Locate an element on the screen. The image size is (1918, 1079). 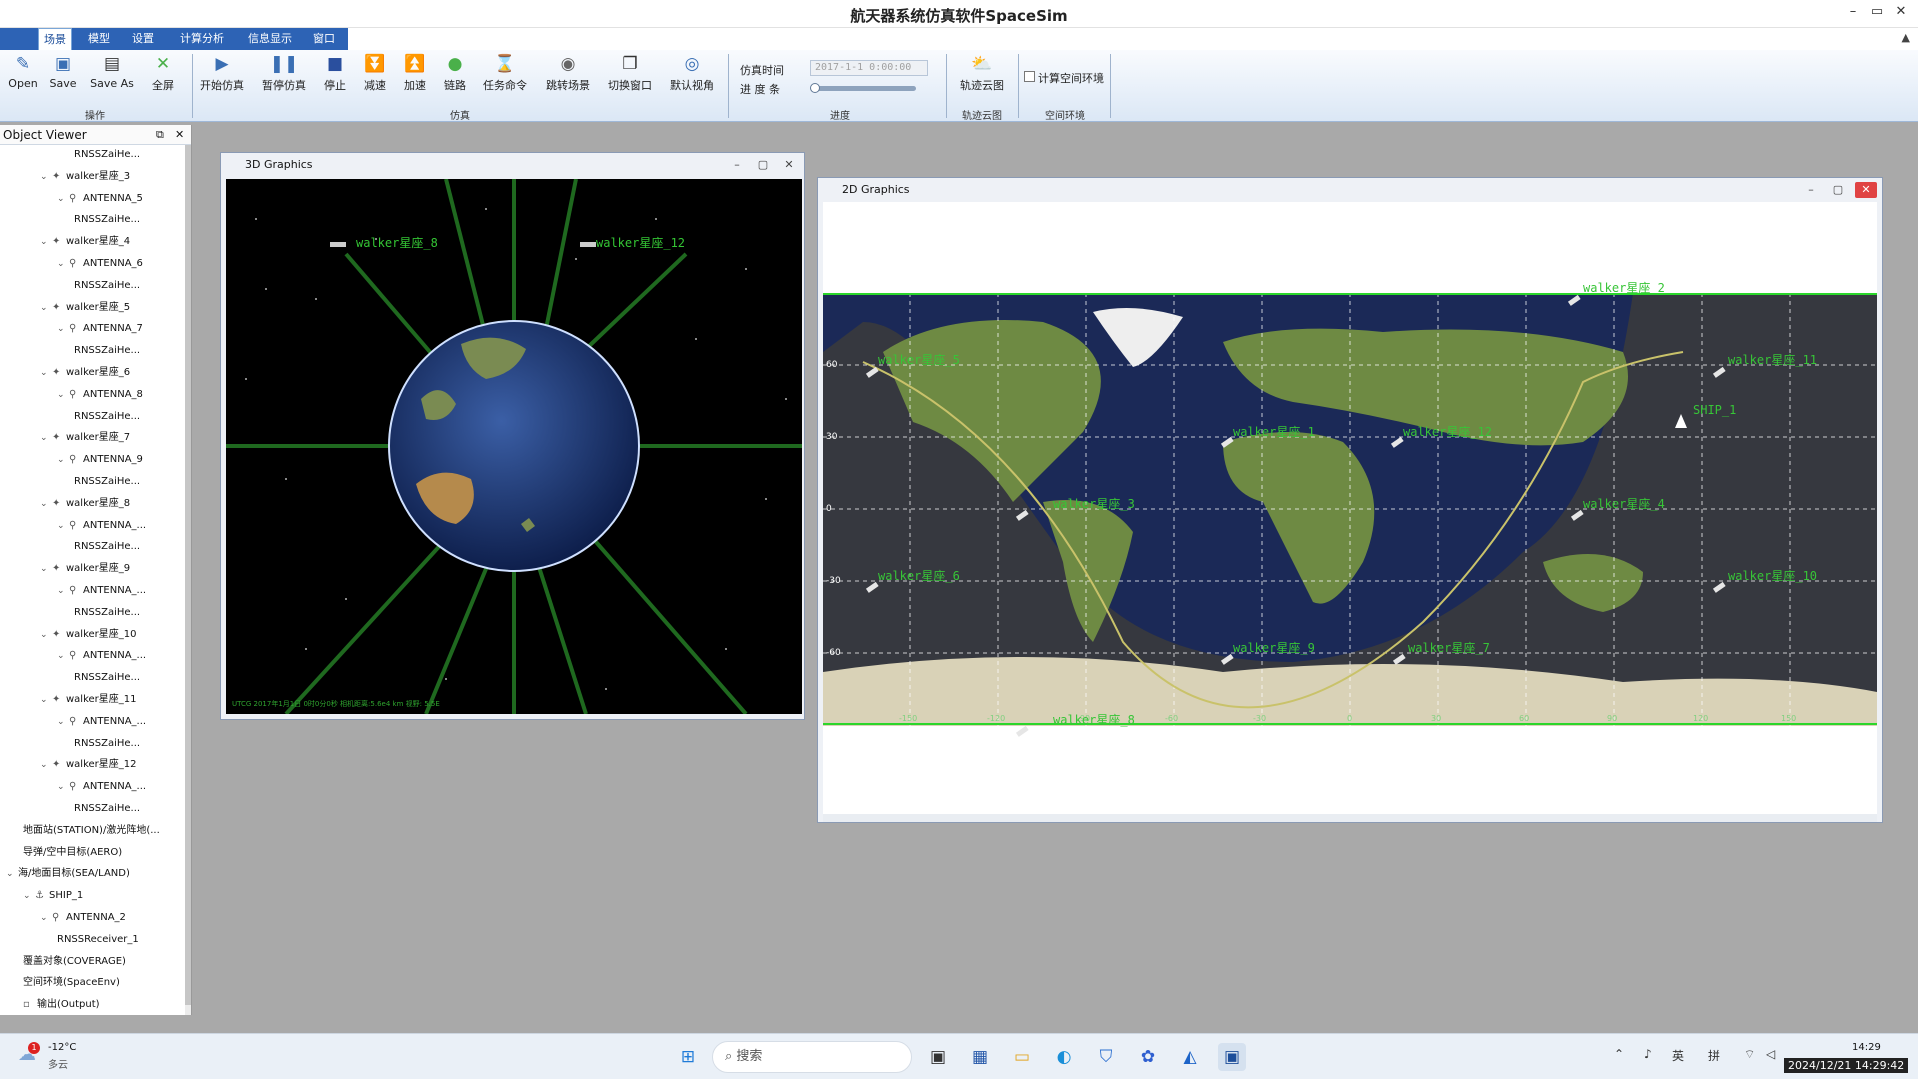
ime-mode: 英 is located at coordinates (1678, 1055).